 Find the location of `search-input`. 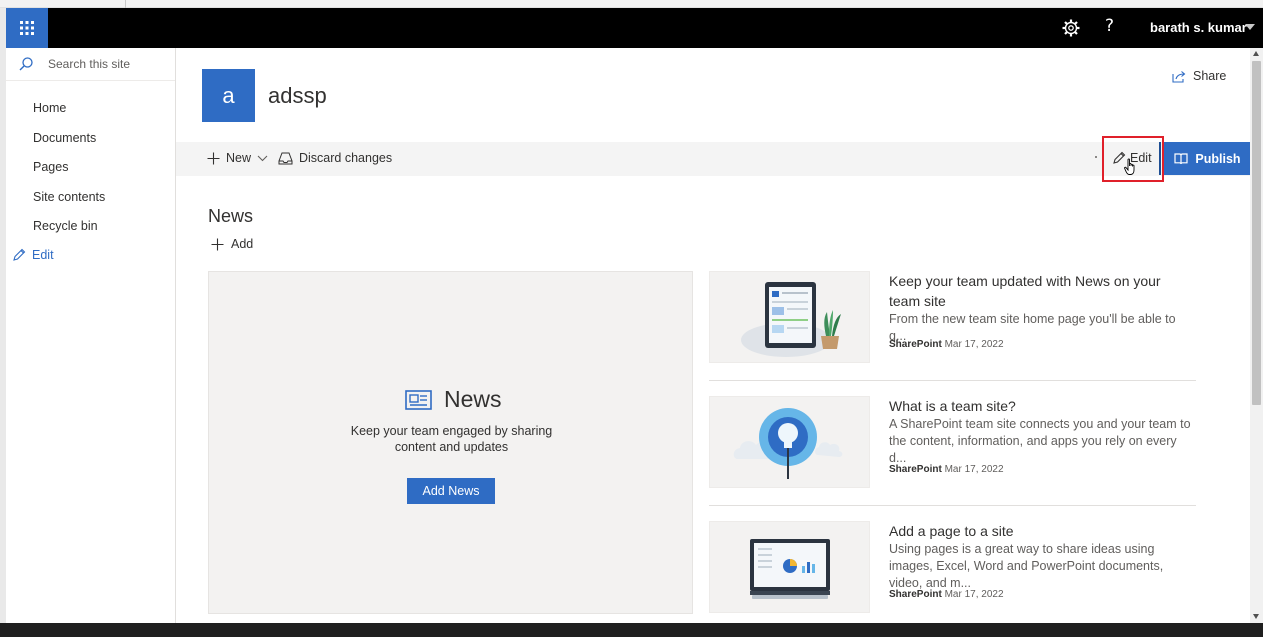

search-input is located at coordinates (108, 64).